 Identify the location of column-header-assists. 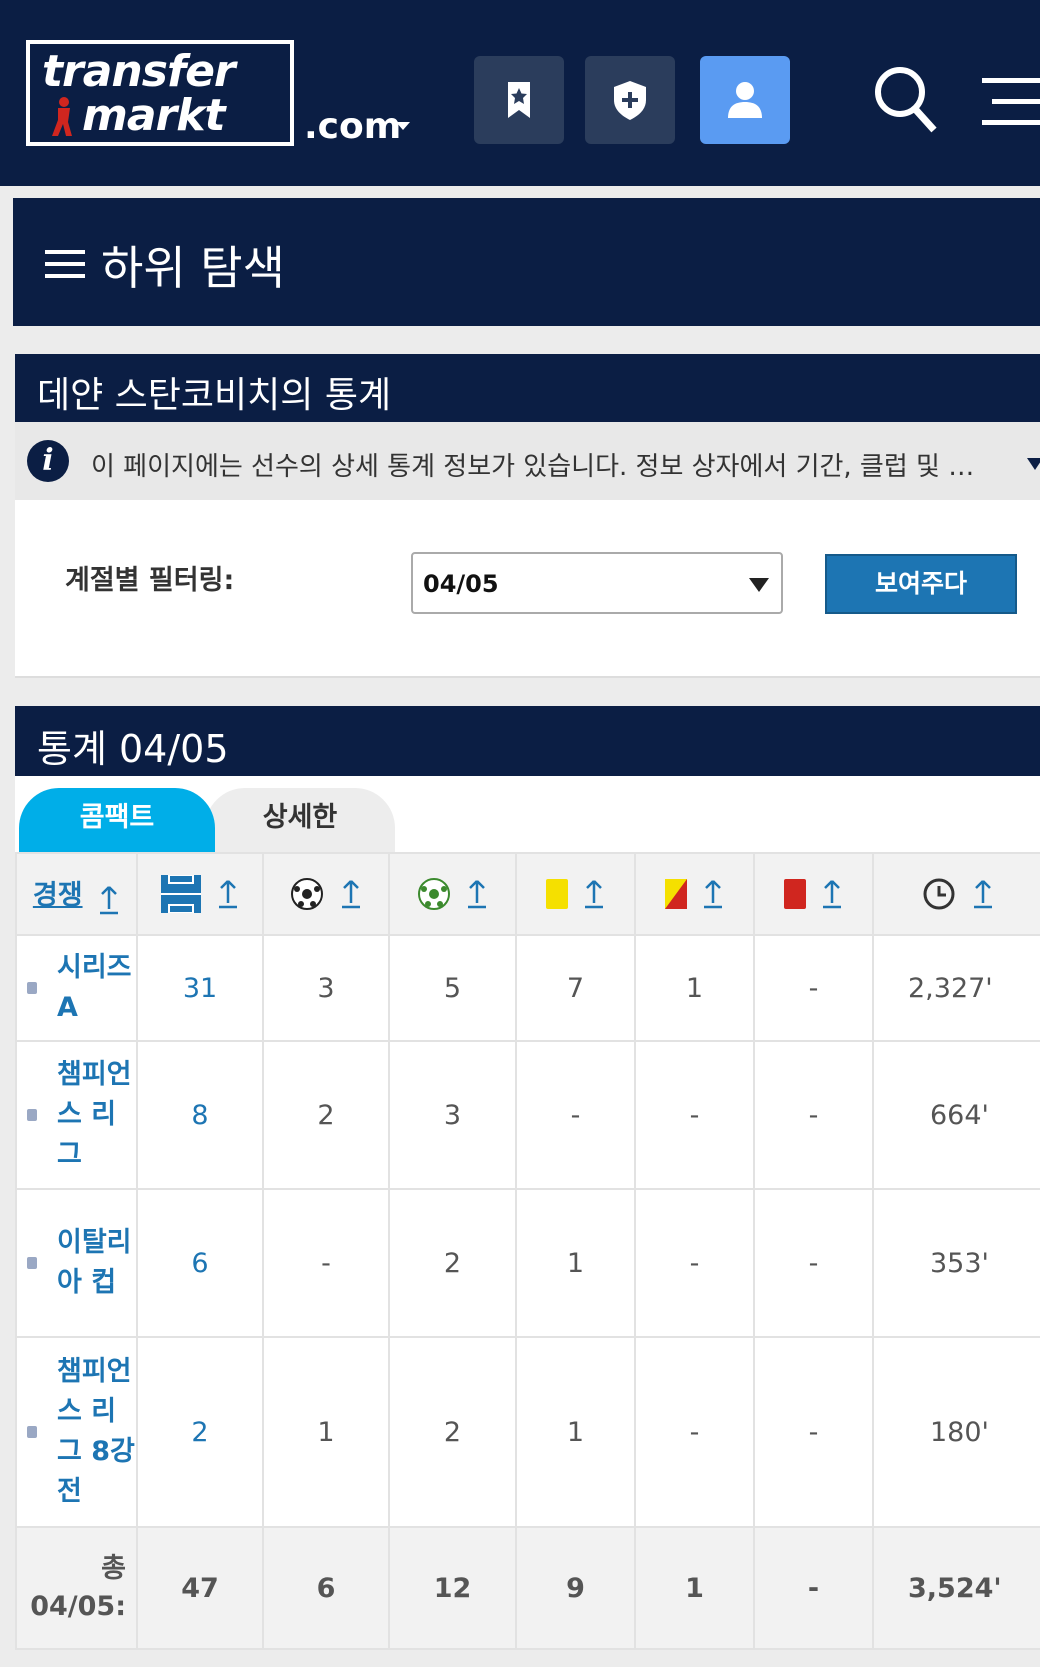
(452, 894).